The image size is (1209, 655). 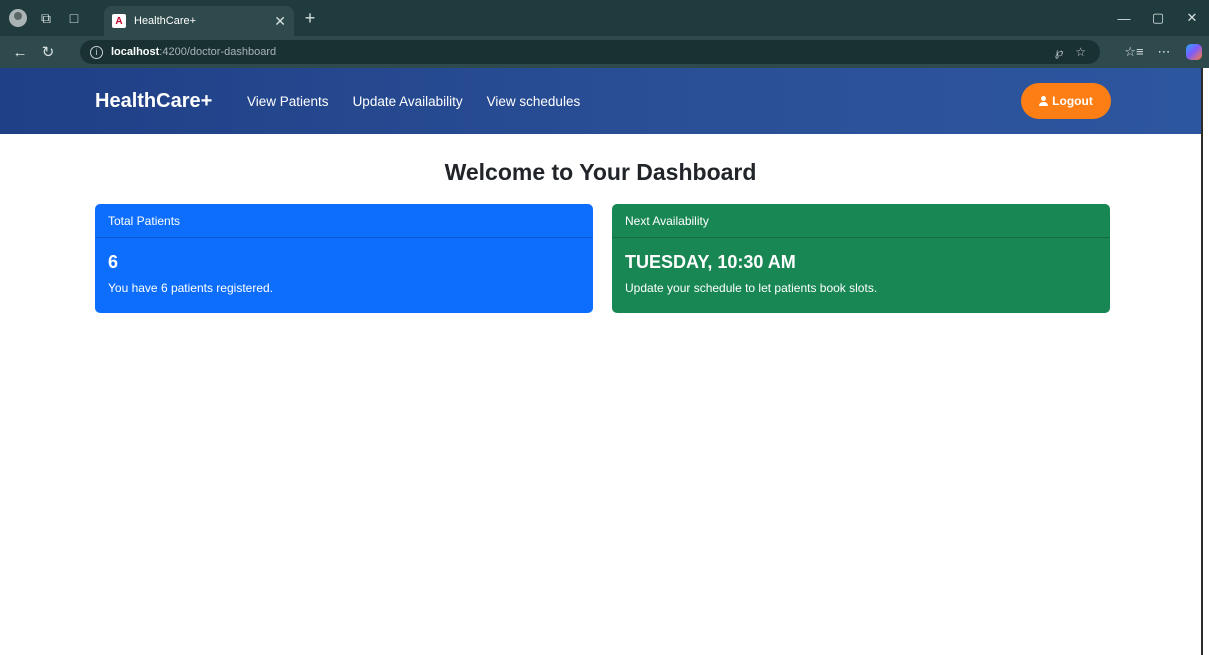 I want to click on new-tab-button: +, so click(x=310, y=18).